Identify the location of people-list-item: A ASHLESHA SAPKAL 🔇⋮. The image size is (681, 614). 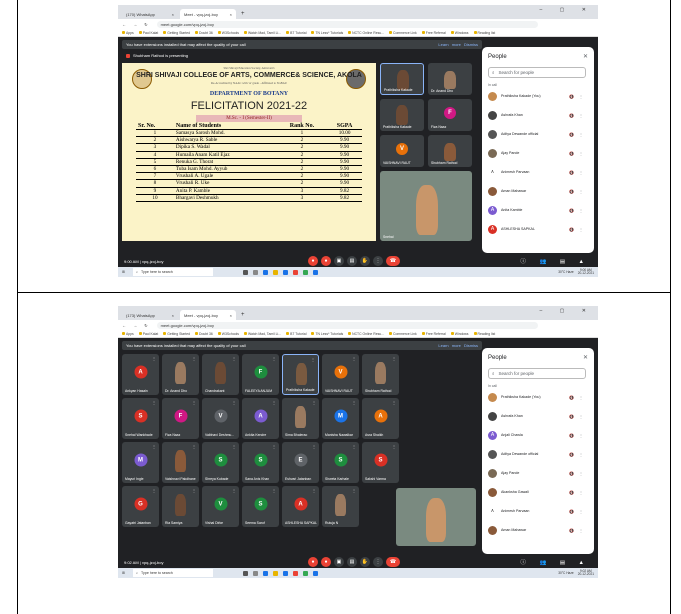
(538, 229).